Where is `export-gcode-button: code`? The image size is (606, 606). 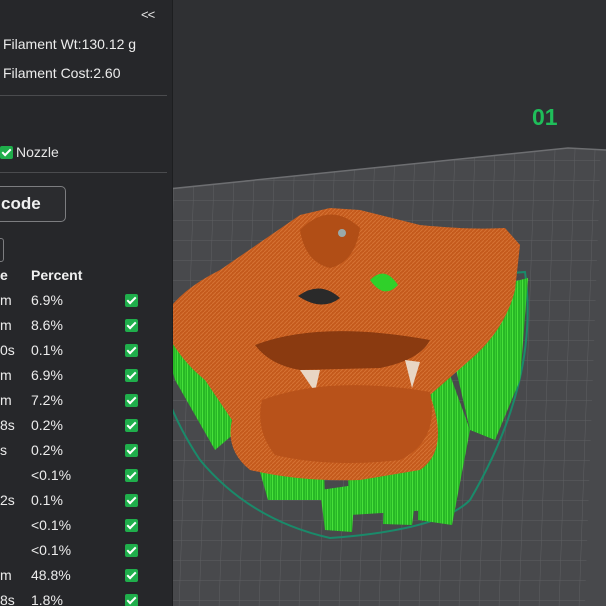 export-gcode-button: code is located at coordinates (33, 204).